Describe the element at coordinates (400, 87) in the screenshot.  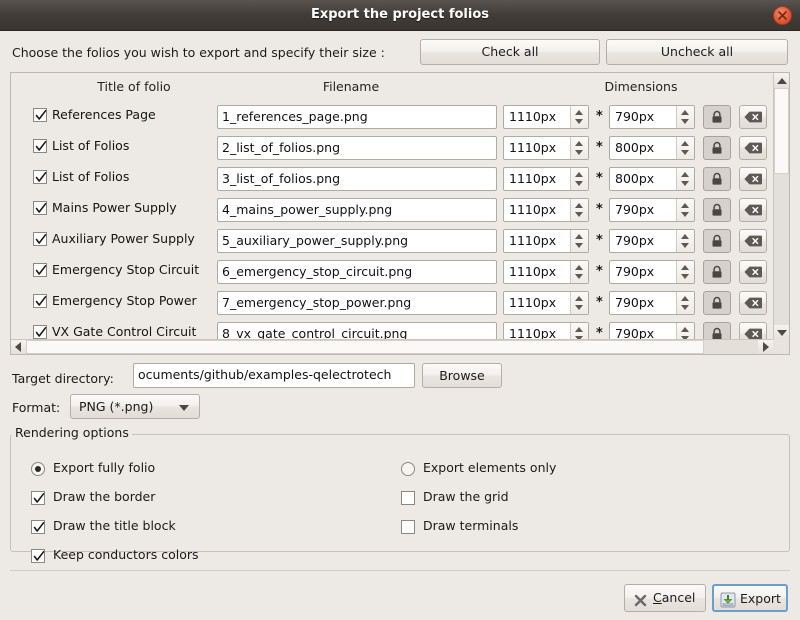
I see `table-header-row: Title of folio Filename Dimensions` at that location.